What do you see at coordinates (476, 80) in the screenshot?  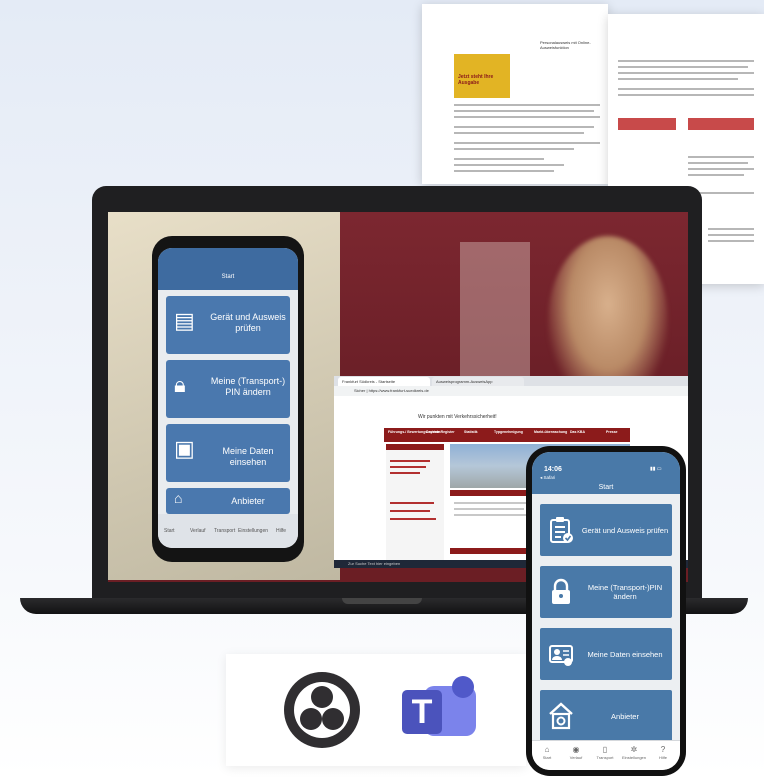 I see `document-yellow-text: Jetzt steht Ihre Ausgabe` at bounding box center [476, 80].